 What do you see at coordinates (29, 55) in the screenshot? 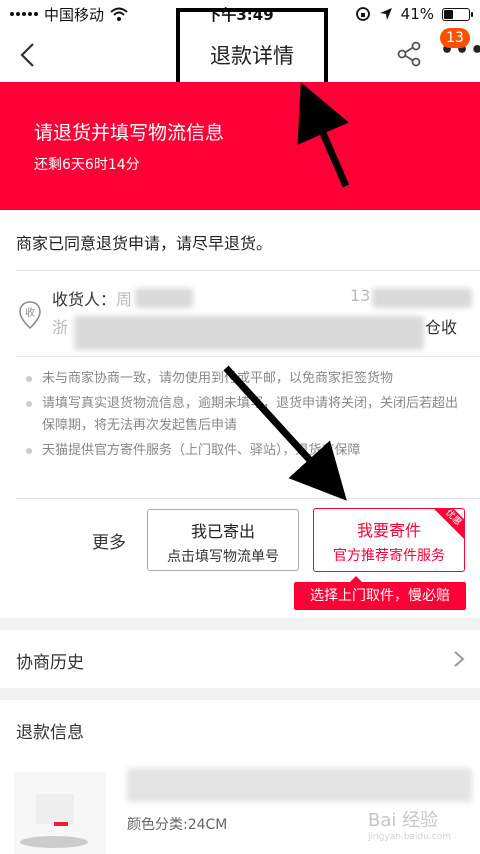
I see `back-icon` at bounding box center [29, 55].